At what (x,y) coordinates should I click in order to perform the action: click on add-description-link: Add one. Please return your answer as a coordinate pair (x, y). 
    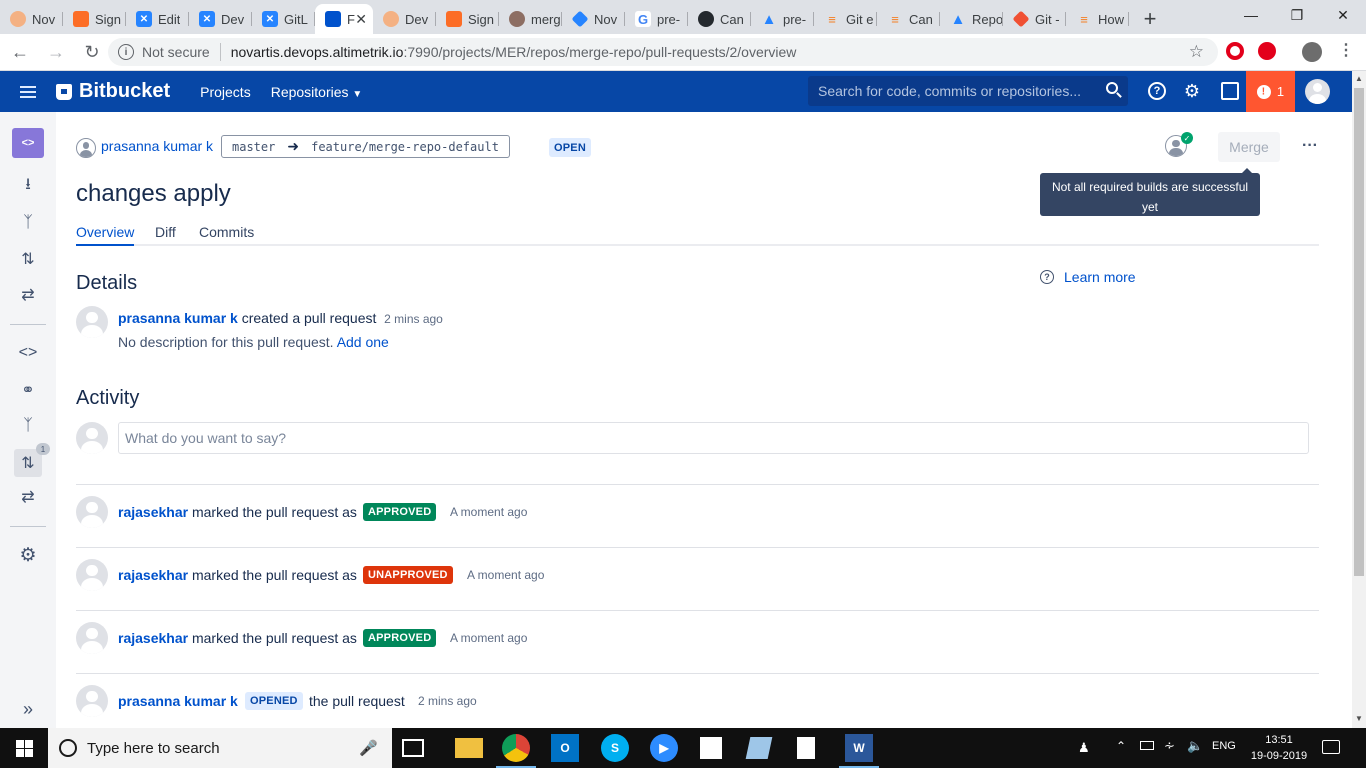
    Looking at the image, I should click on (363, 342).